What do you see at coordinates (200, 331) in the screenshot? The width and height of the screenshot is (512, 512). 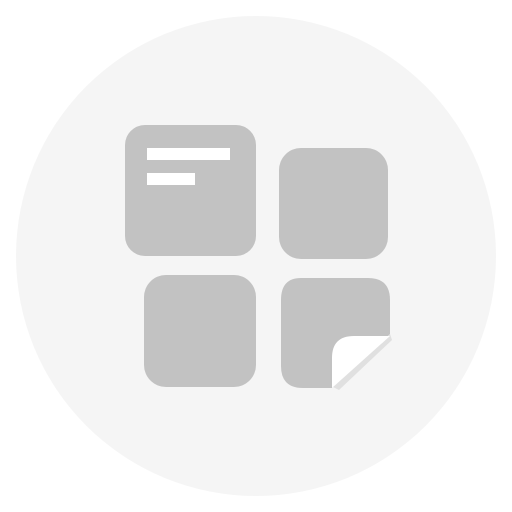 I see `note-tile-bottom-left` at bounding box center [200, 331].